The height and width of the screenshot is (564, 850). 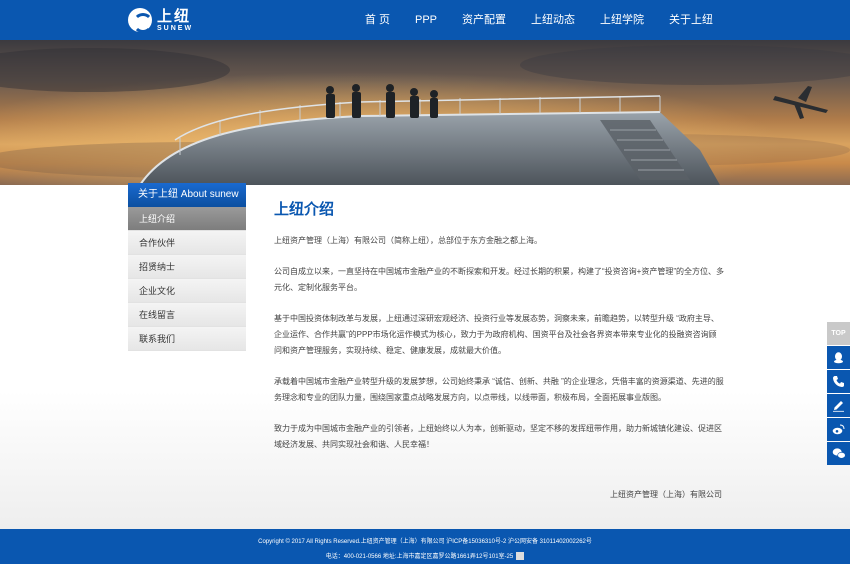 I want to click on floating-toolbar: TOP, so click(x=838, y=394).